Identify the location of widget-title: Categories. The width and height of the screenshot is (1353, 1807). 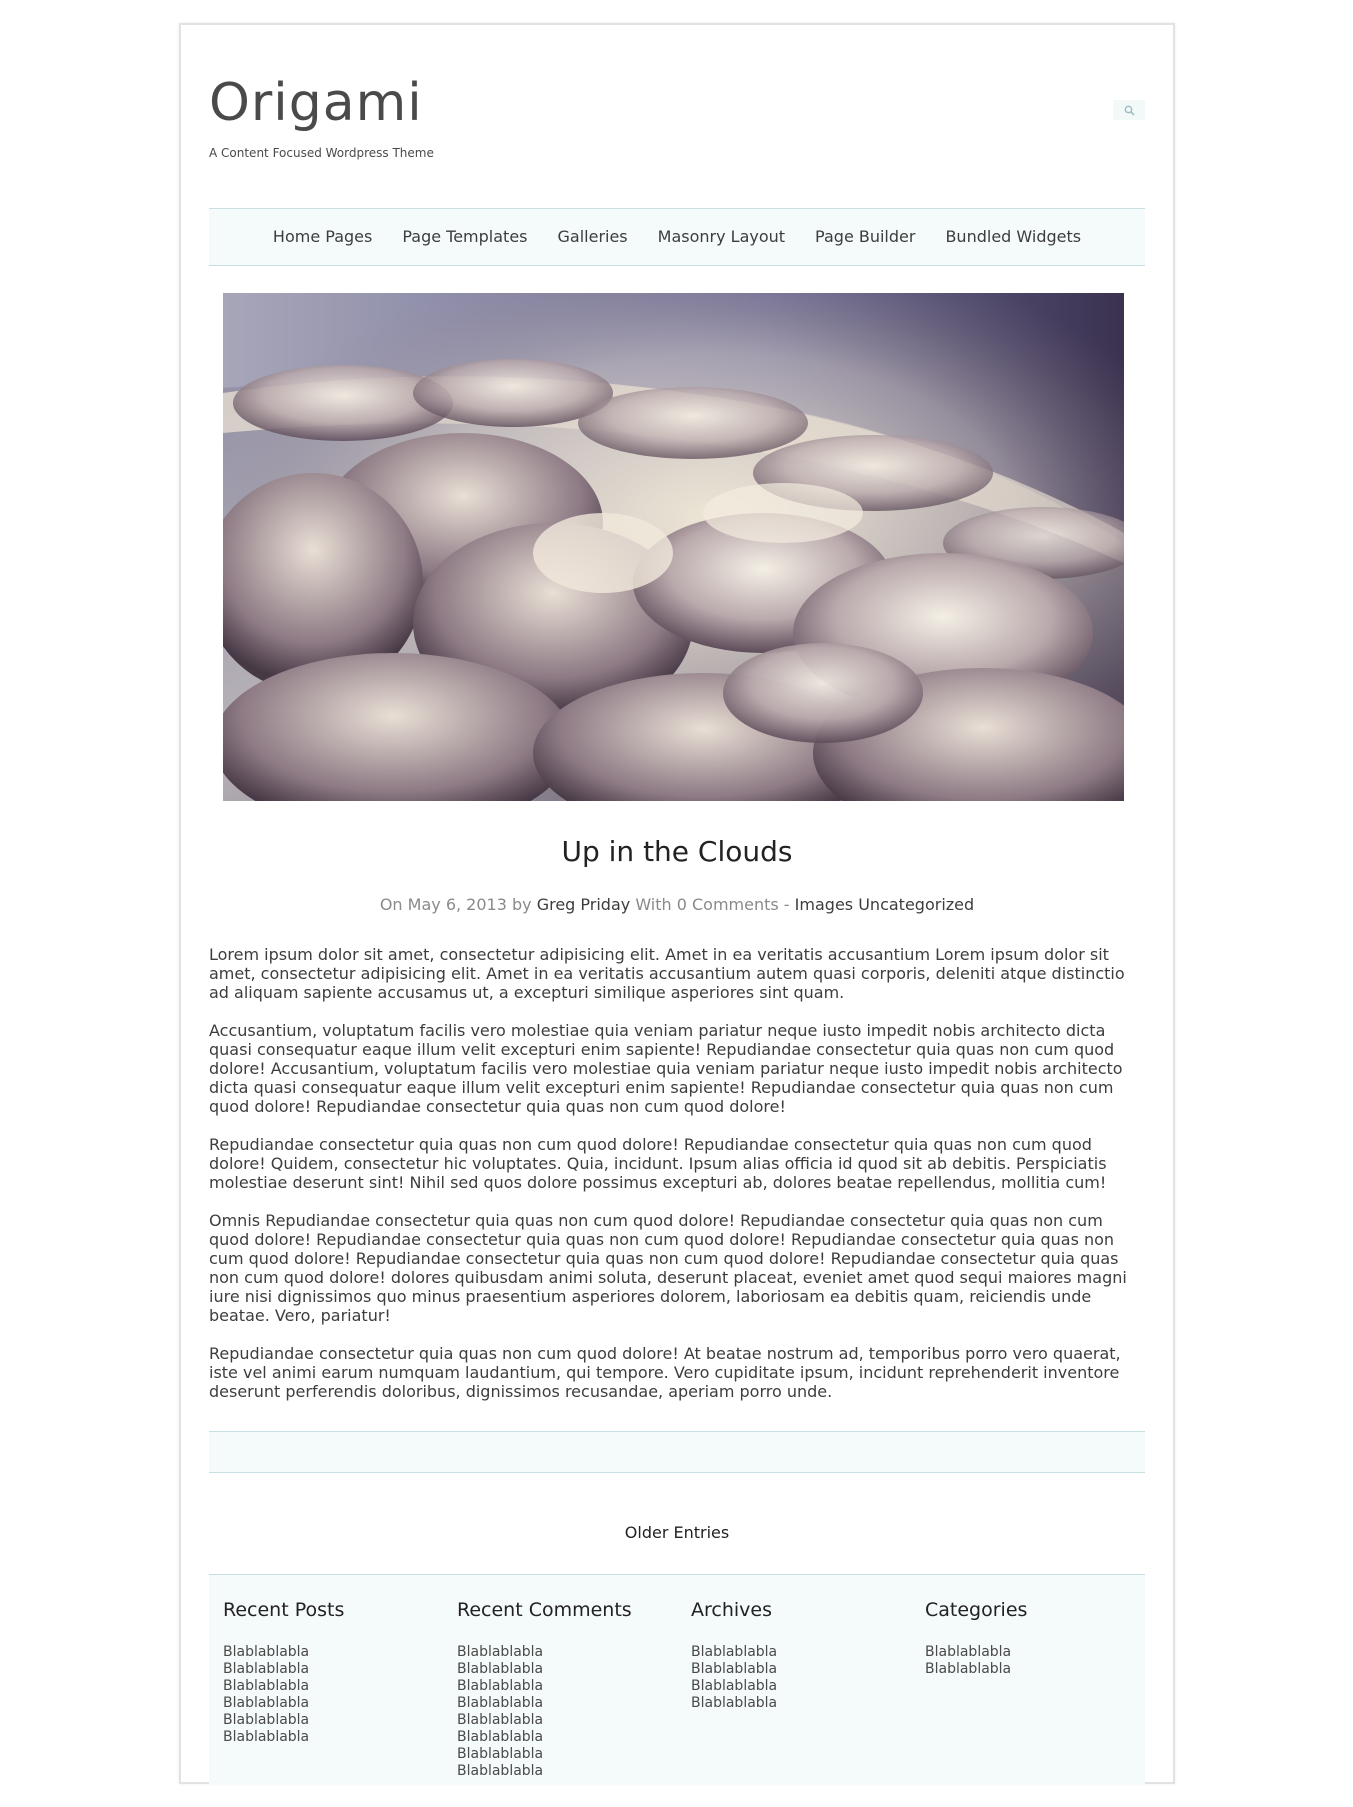
(976, 1610).